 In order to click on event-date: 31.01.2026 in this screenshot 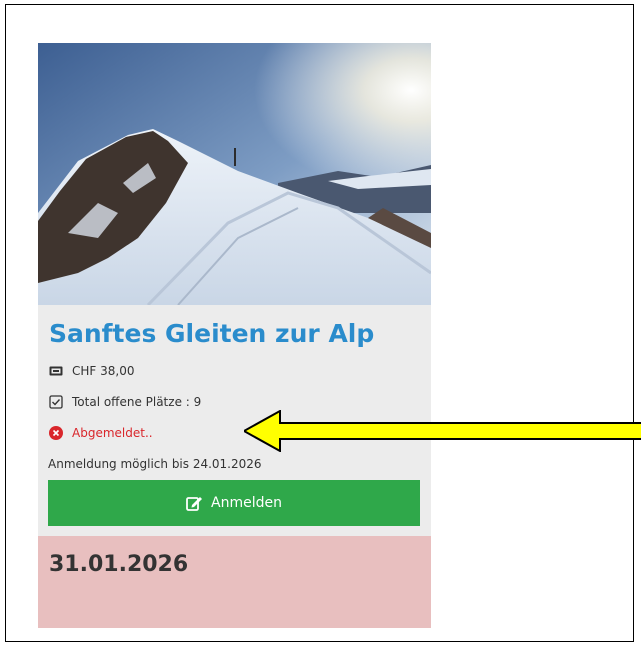, I will do `click(119, 564)`.